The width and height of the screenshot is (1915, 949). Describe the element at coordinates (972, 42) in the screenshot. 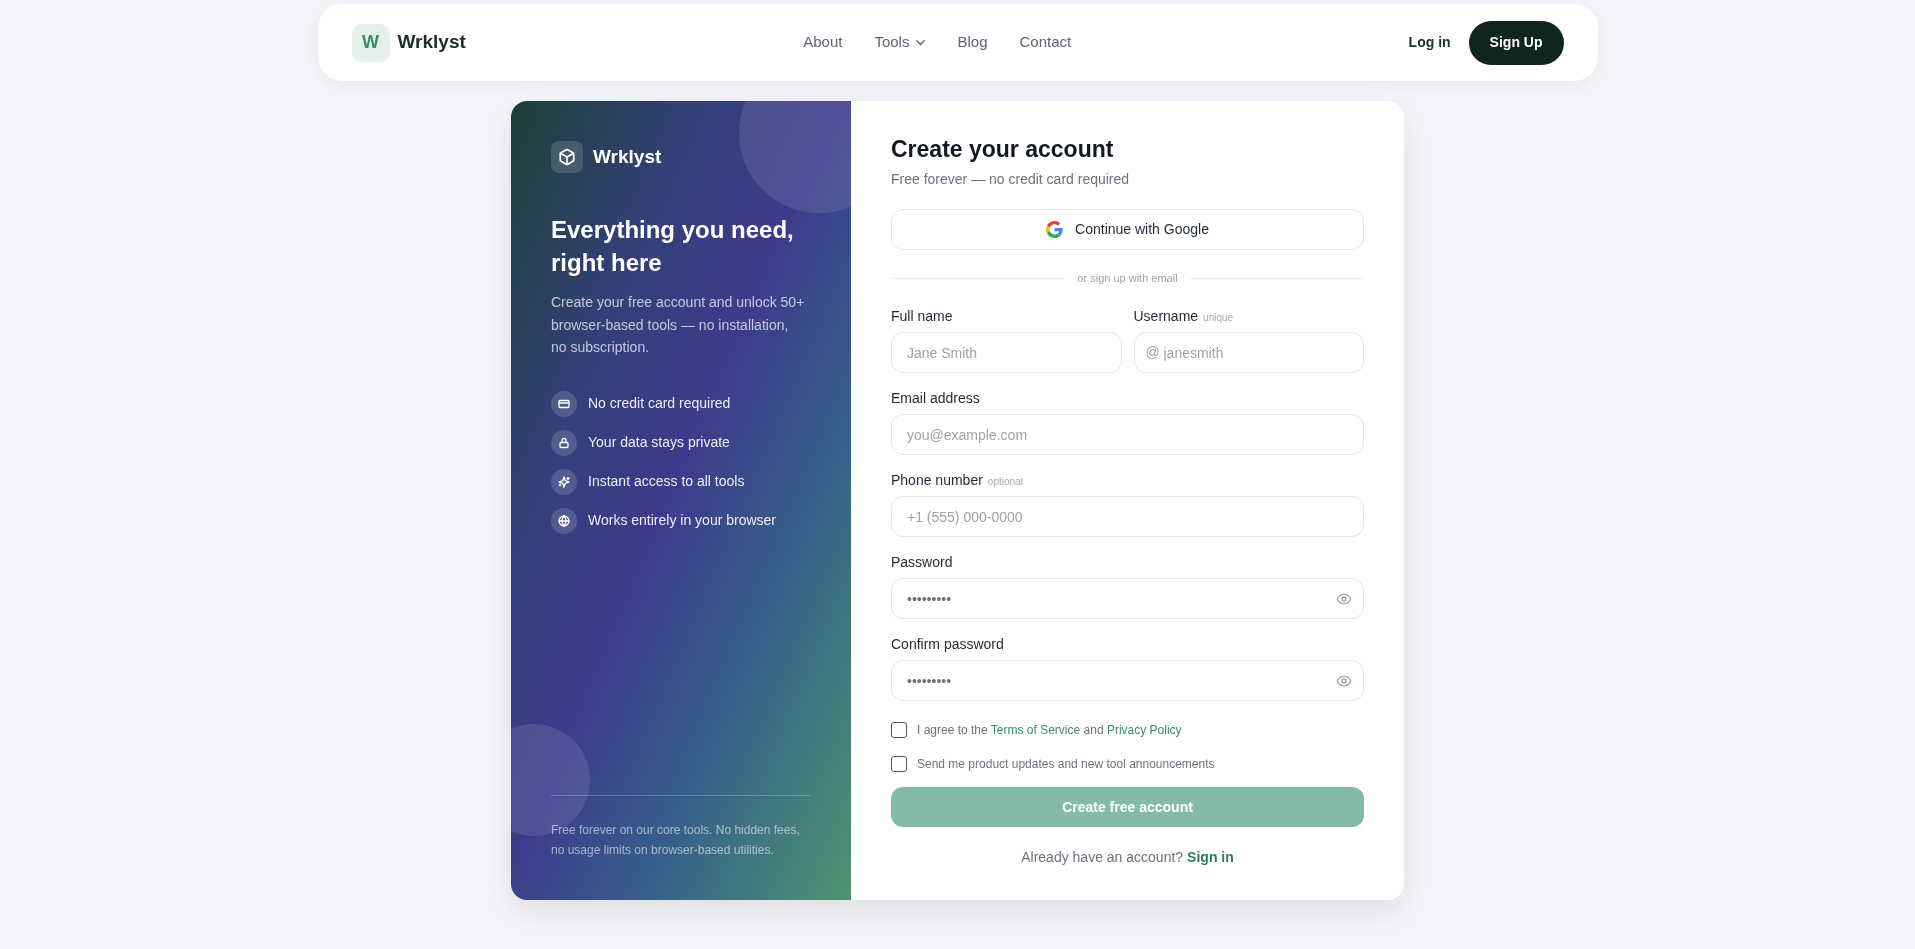

I see `nav-link: Blog` at that location.